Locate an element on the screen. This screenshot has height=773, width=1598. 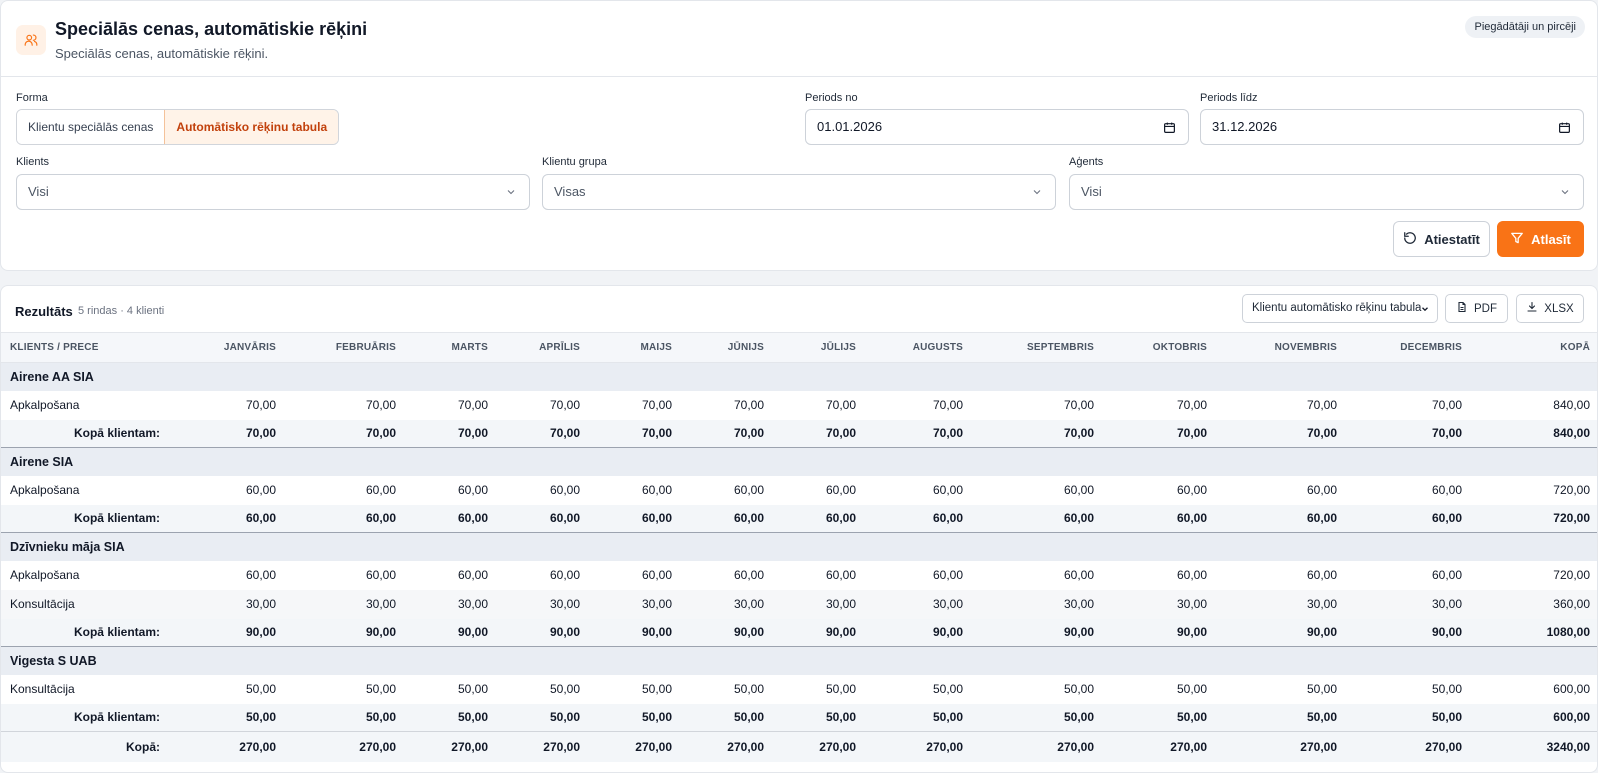
file-text-icon is located at coordinates (1462, 308).